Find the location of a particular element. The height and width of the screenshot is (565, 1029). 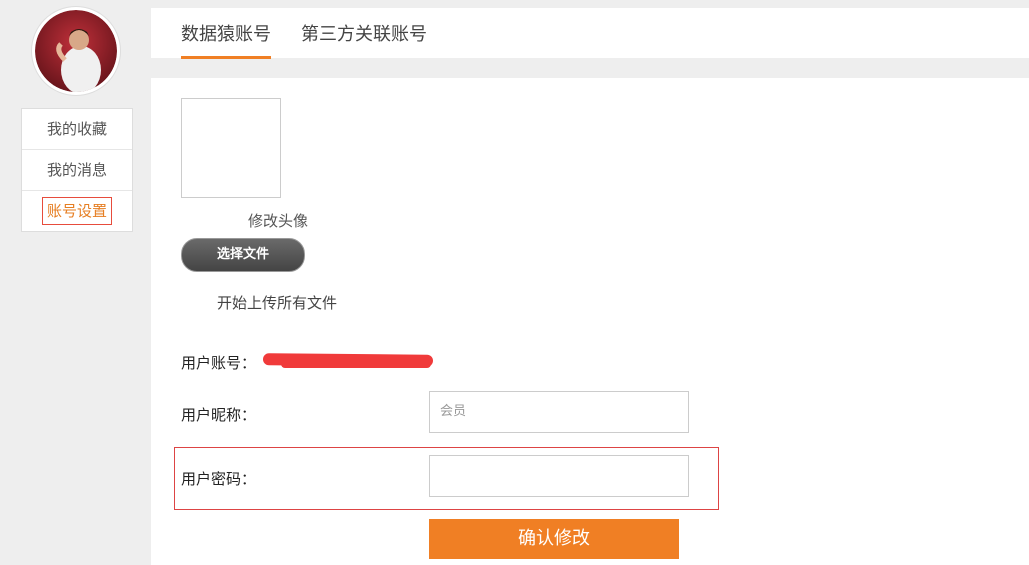

sidebar-item-favorites: 我的收藏 is located at coordinates (77, 129).